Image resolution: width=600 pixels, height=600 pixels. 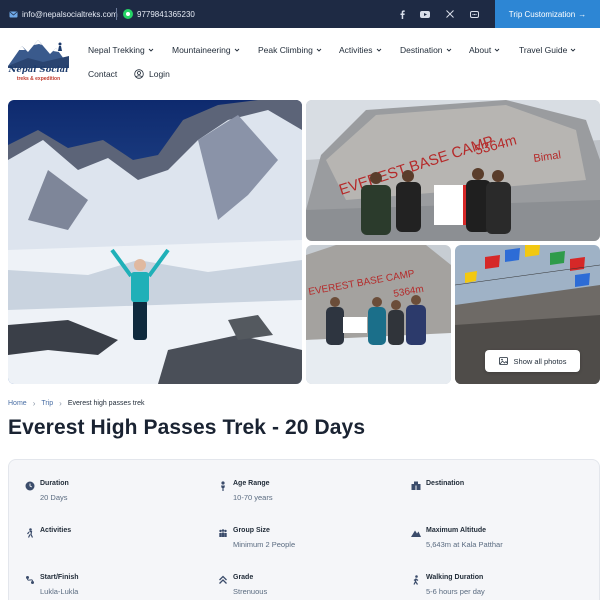 I want to click on show-all-label: Show all photos, so click(x=540, y=361).